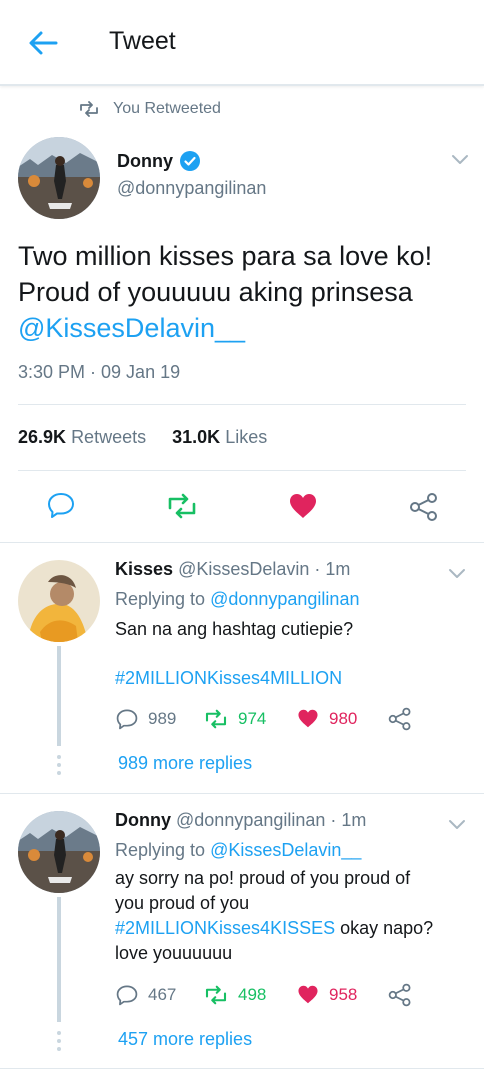  Describe the element at coordinates (185, 1039) in the screenshot. I see `more-replies-link: 457 more replies` at that location.